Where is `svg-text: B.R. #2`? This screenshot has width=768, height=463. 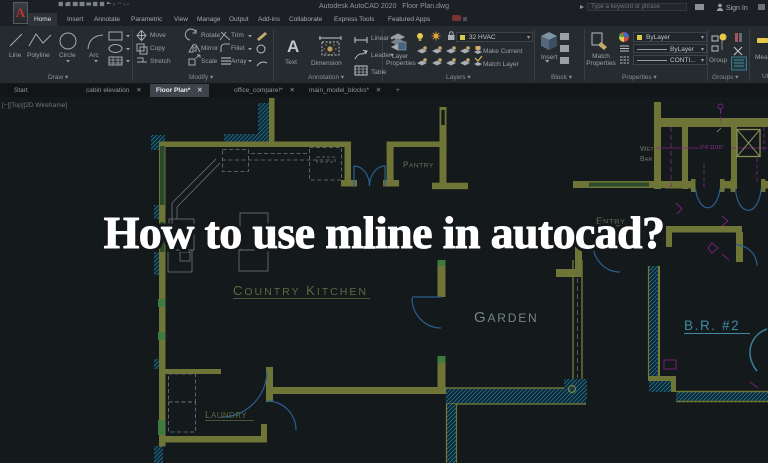 svg-text: B.R. #2 is located at coordinates (712, 325).